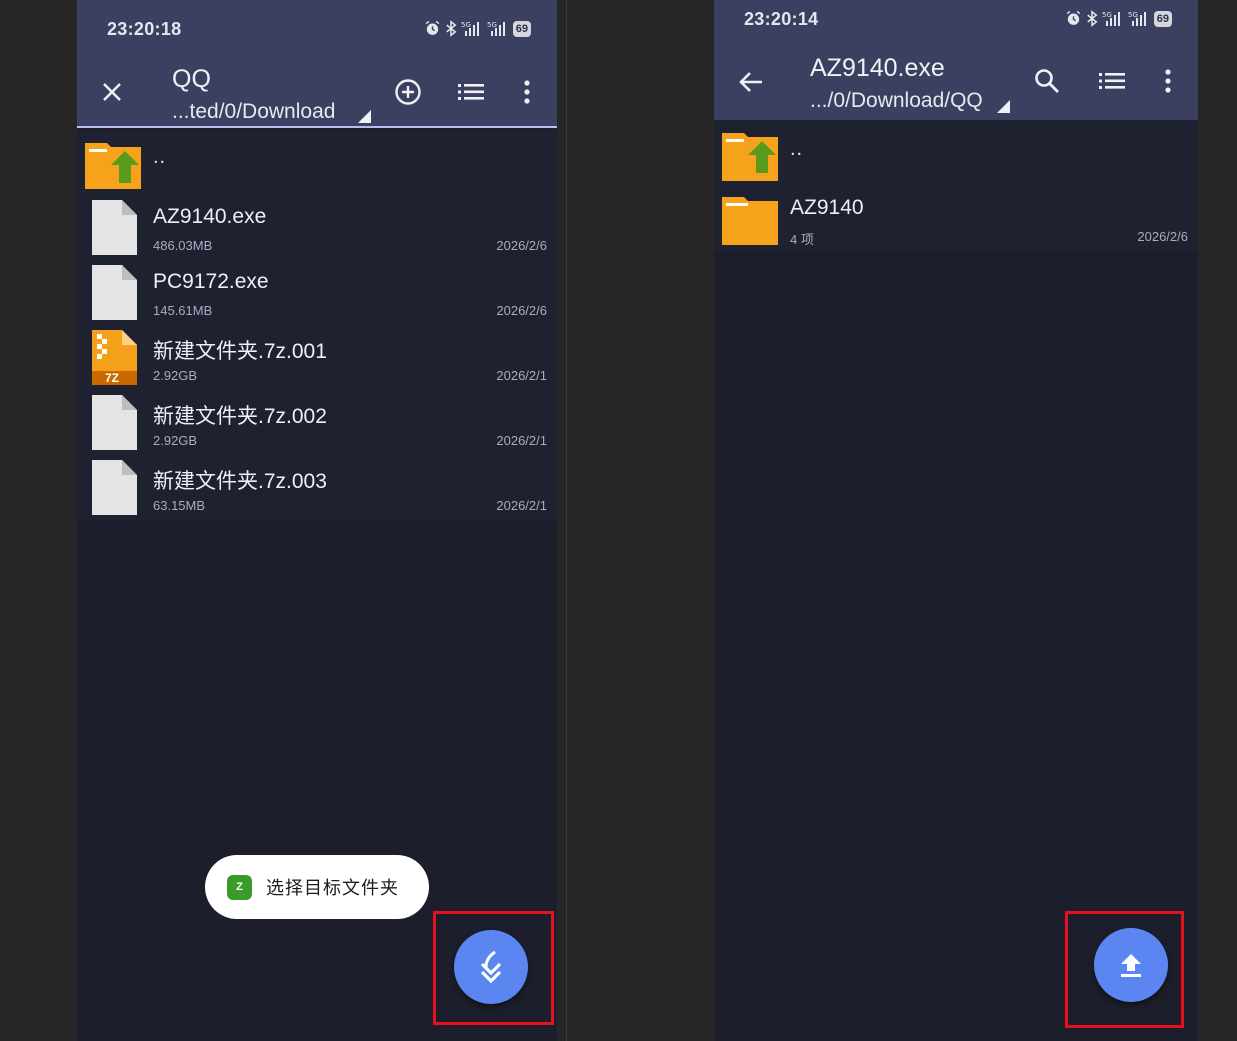 The width and height of the screenshot is (1237, 1041). I want to click on status-time: 23:20:18, so click(144, 29).